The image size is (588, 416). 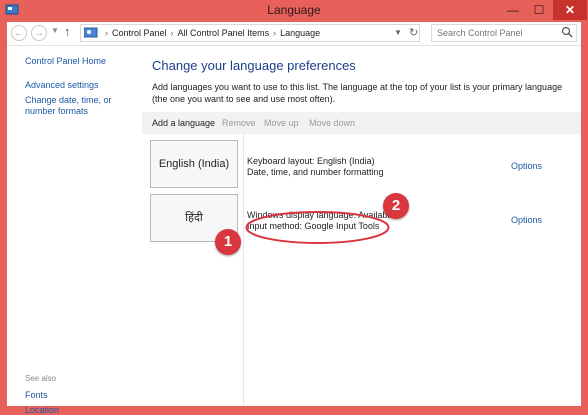 What do you see at coordinates (567, 32) in the screenshot?
I see `search-icon` at bounding box center [567, 32].